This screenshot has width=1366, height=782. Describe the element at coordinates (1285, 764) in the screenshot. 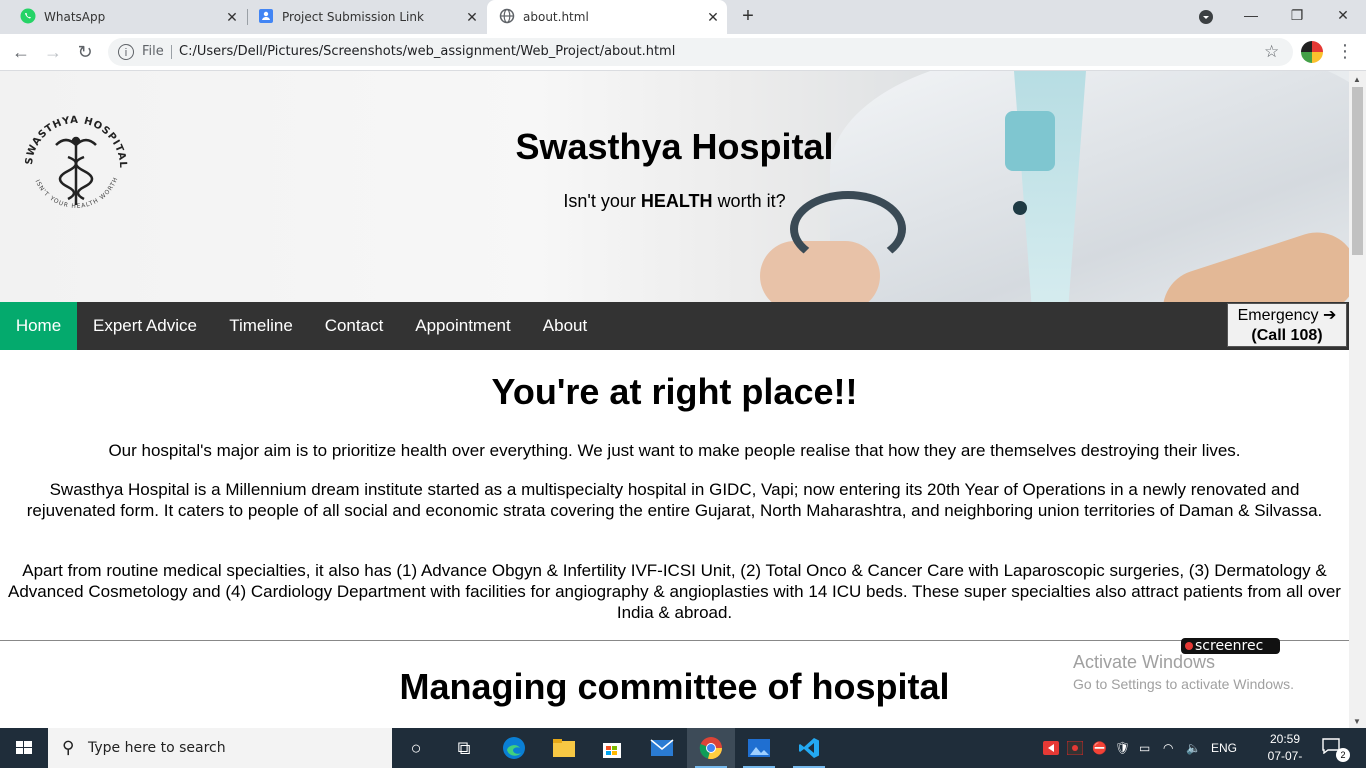

I see `clock-date: 07-07-2021` at that location.